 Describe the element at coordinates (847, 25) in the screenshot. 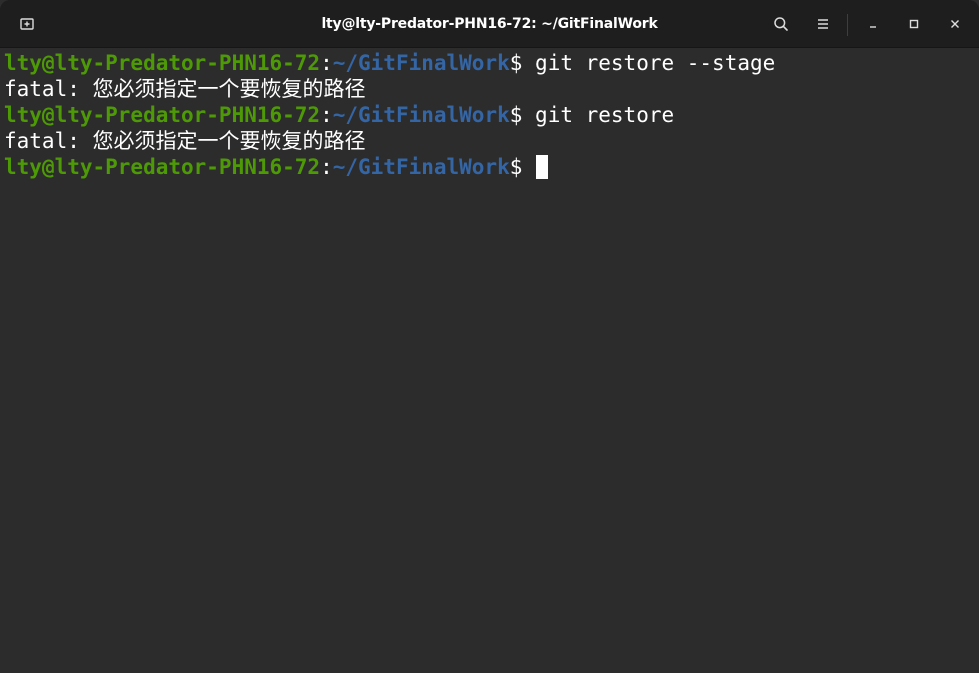

I see `titlebar-separator` at that location.